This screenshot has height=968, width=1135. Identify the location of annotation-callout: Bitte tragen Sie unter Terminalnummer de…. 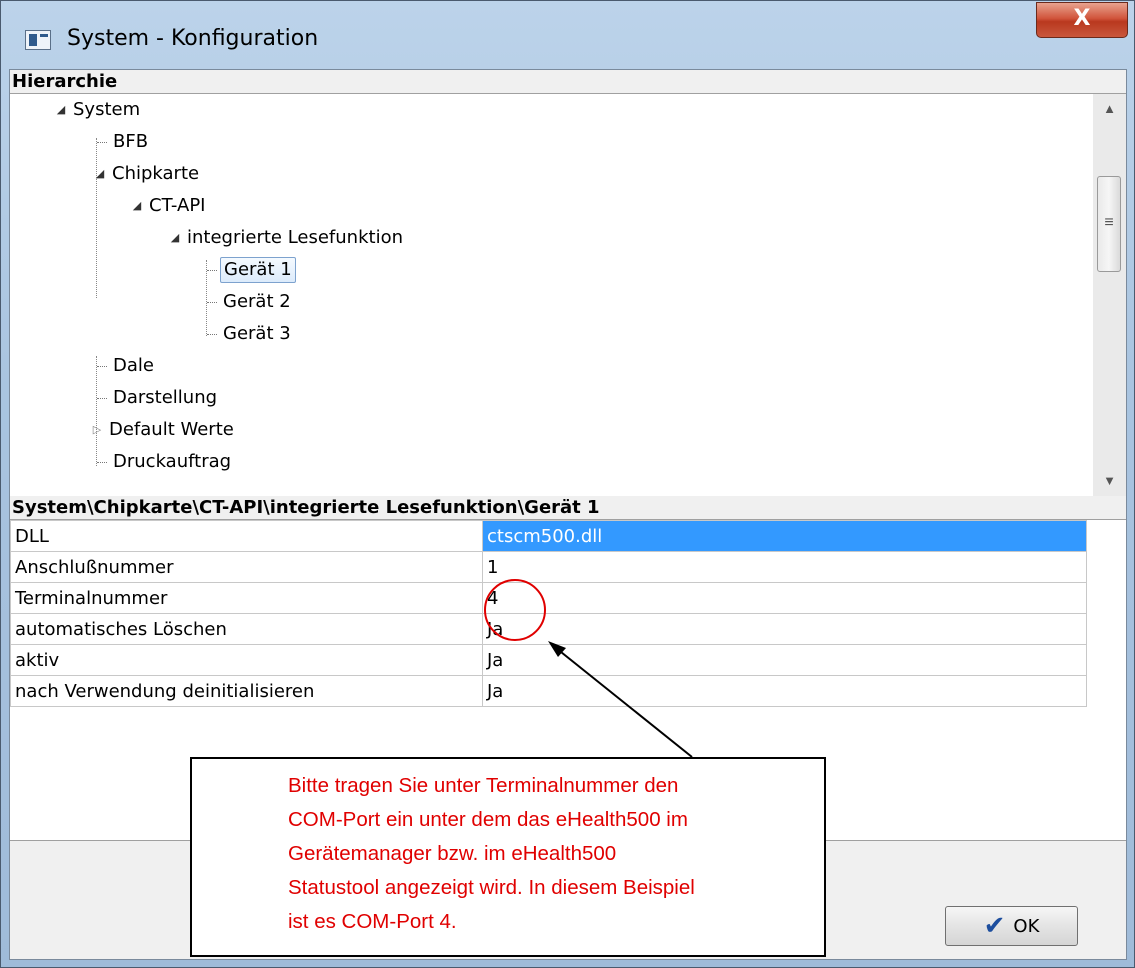
(508, 857).